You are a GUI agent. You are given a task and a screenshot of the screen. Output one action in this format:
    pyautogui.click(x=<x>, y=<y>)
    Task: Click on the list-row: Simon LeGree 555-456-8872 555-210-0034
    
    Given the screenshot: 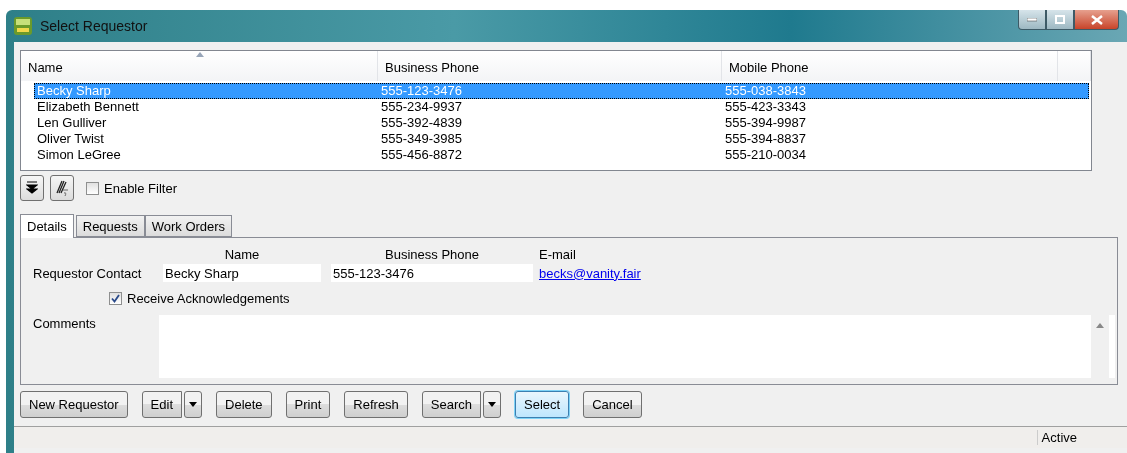 What is the action you would take?
    pyautogui.click(x=561, y=155)
    